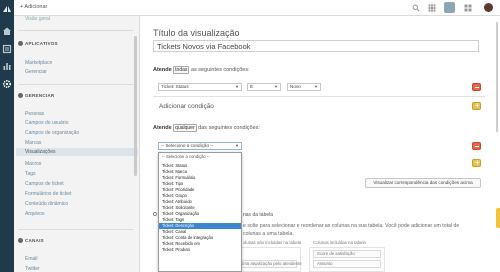  Describe the element at coordinates (468, 8) in the screenshot. I see `grid-menu-icon` at that location.